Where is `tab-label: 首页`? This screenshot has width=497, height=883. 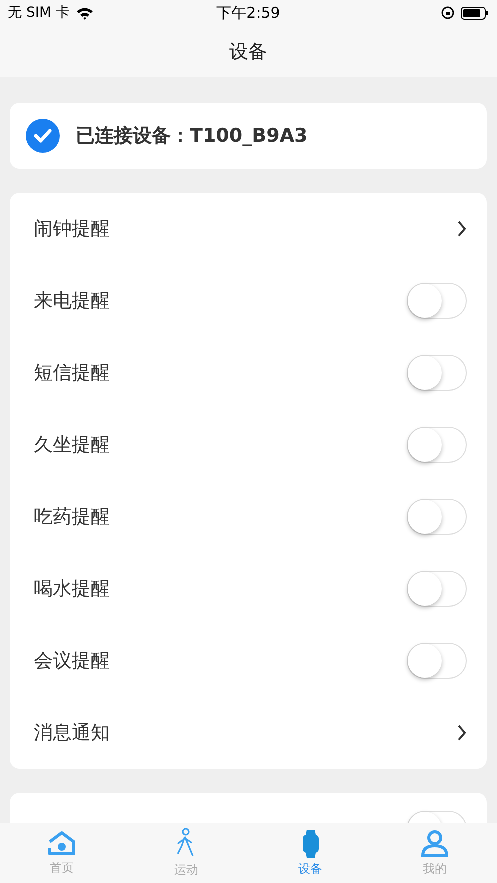 tab-label: 首页 is located at coordinates (62, 868).